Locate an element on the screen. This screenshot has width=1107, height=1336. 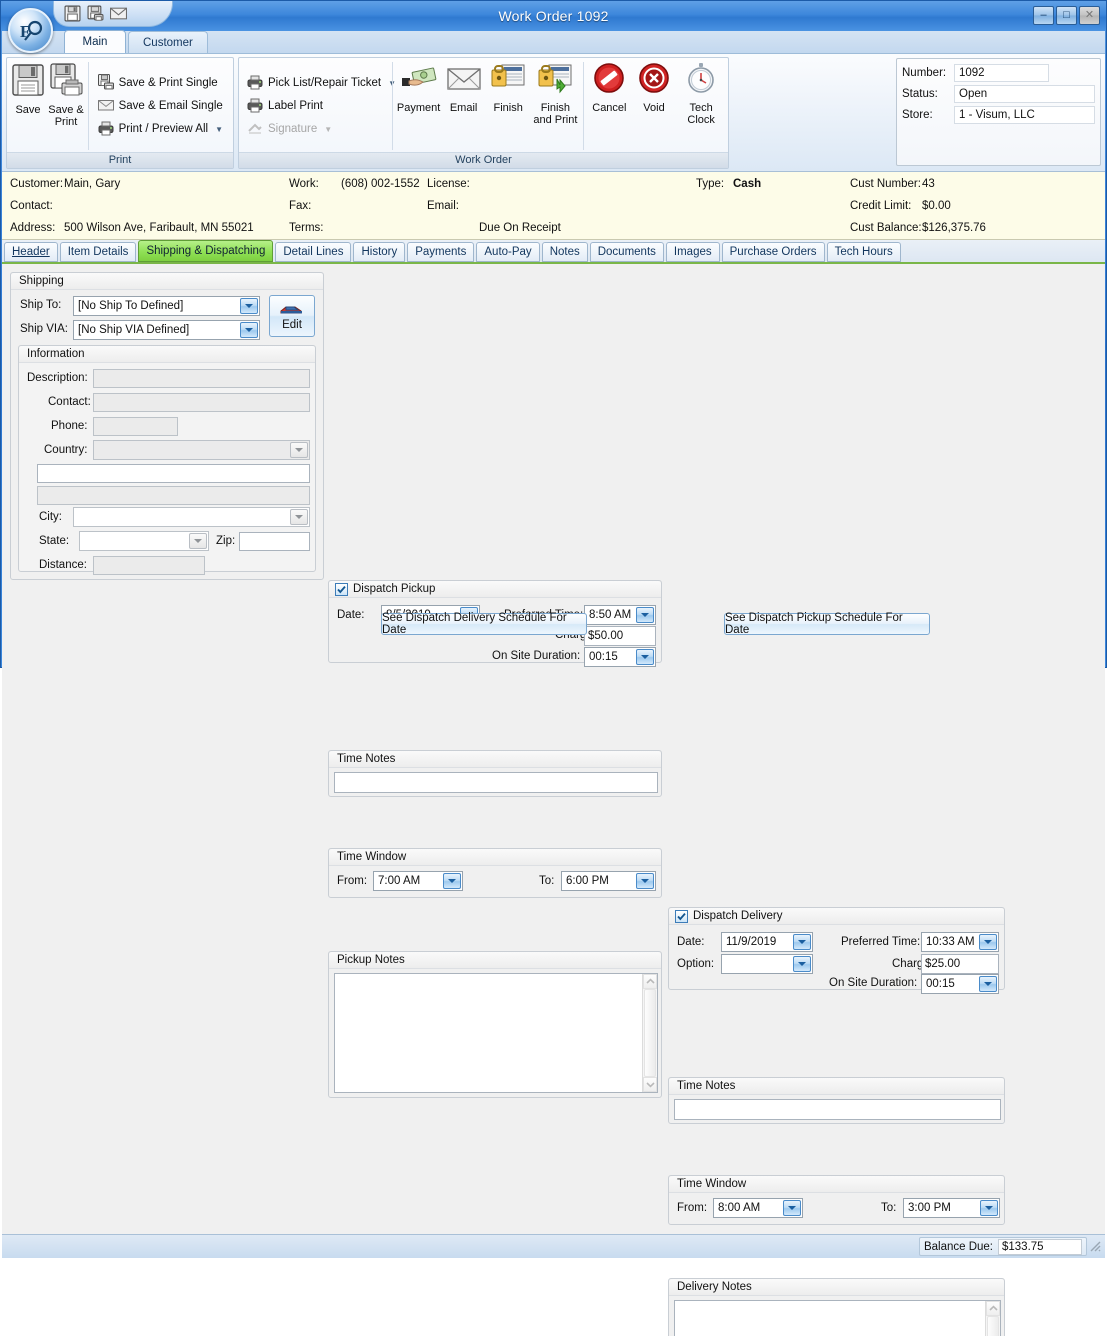
delivery-notes-scrollbar is located at coordinates (992, 1318).